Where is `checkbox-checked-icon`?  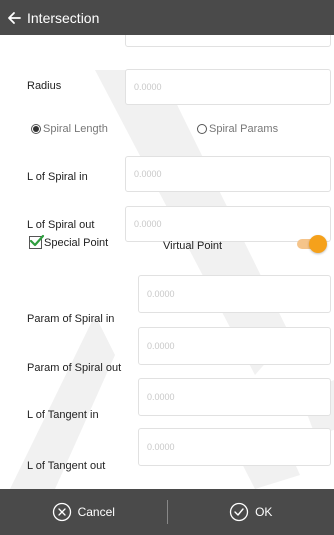 checkbox-checked-icon is located at coordinates (37, 241).